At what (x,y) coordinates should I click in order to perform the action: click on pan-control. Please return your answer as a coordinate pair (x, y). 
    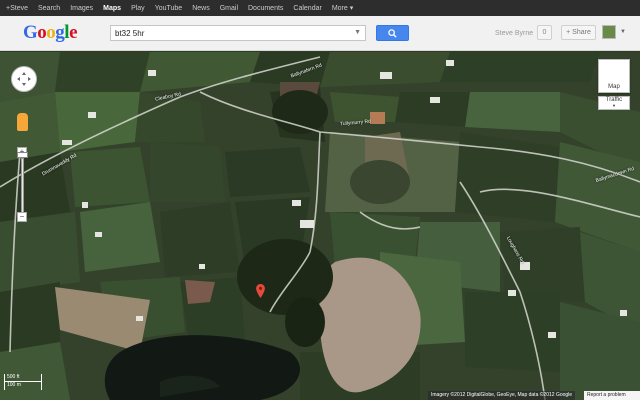
    Looking at the image, I should click on (24, 79).